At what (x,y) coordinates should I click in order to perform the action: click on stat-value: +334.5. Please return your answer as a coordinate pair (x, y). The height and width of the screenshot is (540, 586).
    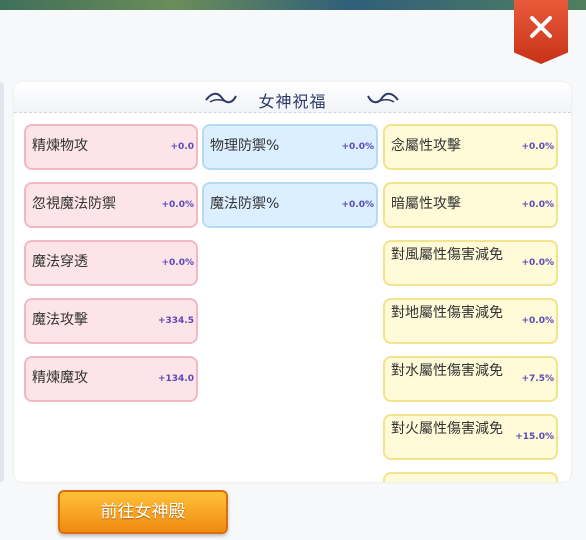
    Looking at the image, I should click on (175, 321).